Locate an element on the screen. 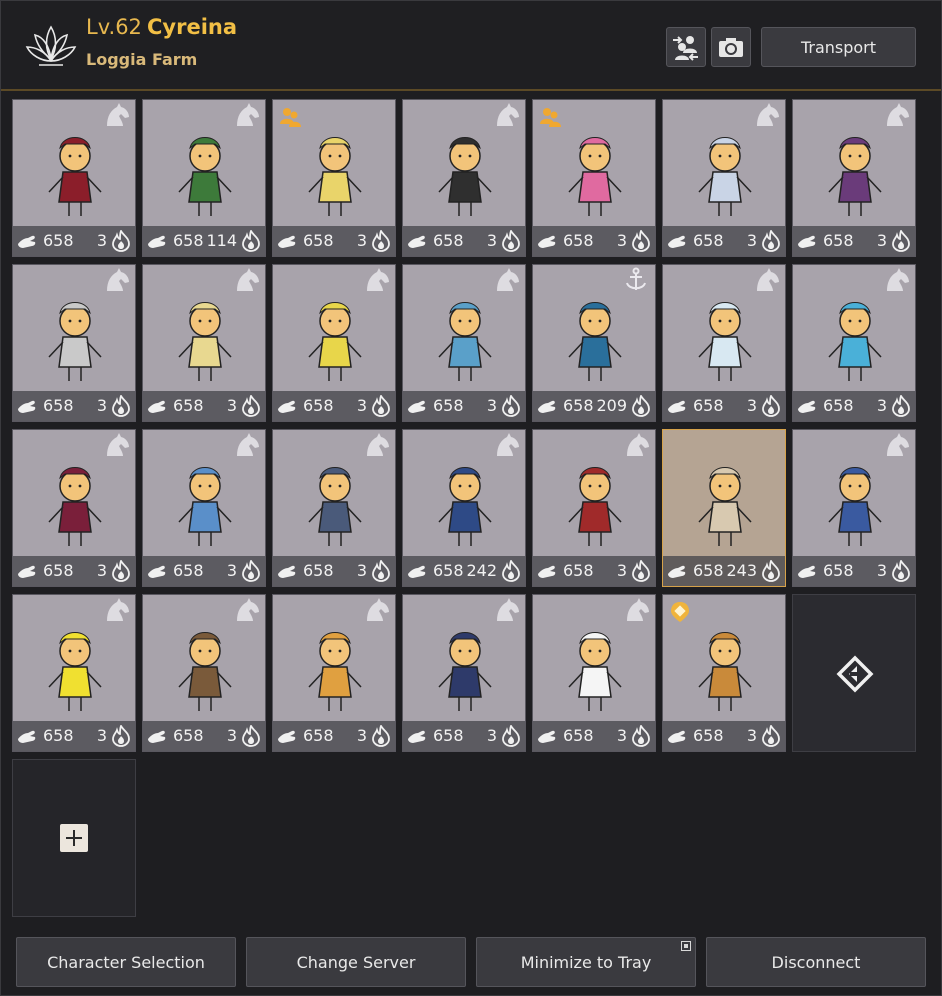 The image size is (942, 996). swap-characters-button is located at coordinates (686, 47).